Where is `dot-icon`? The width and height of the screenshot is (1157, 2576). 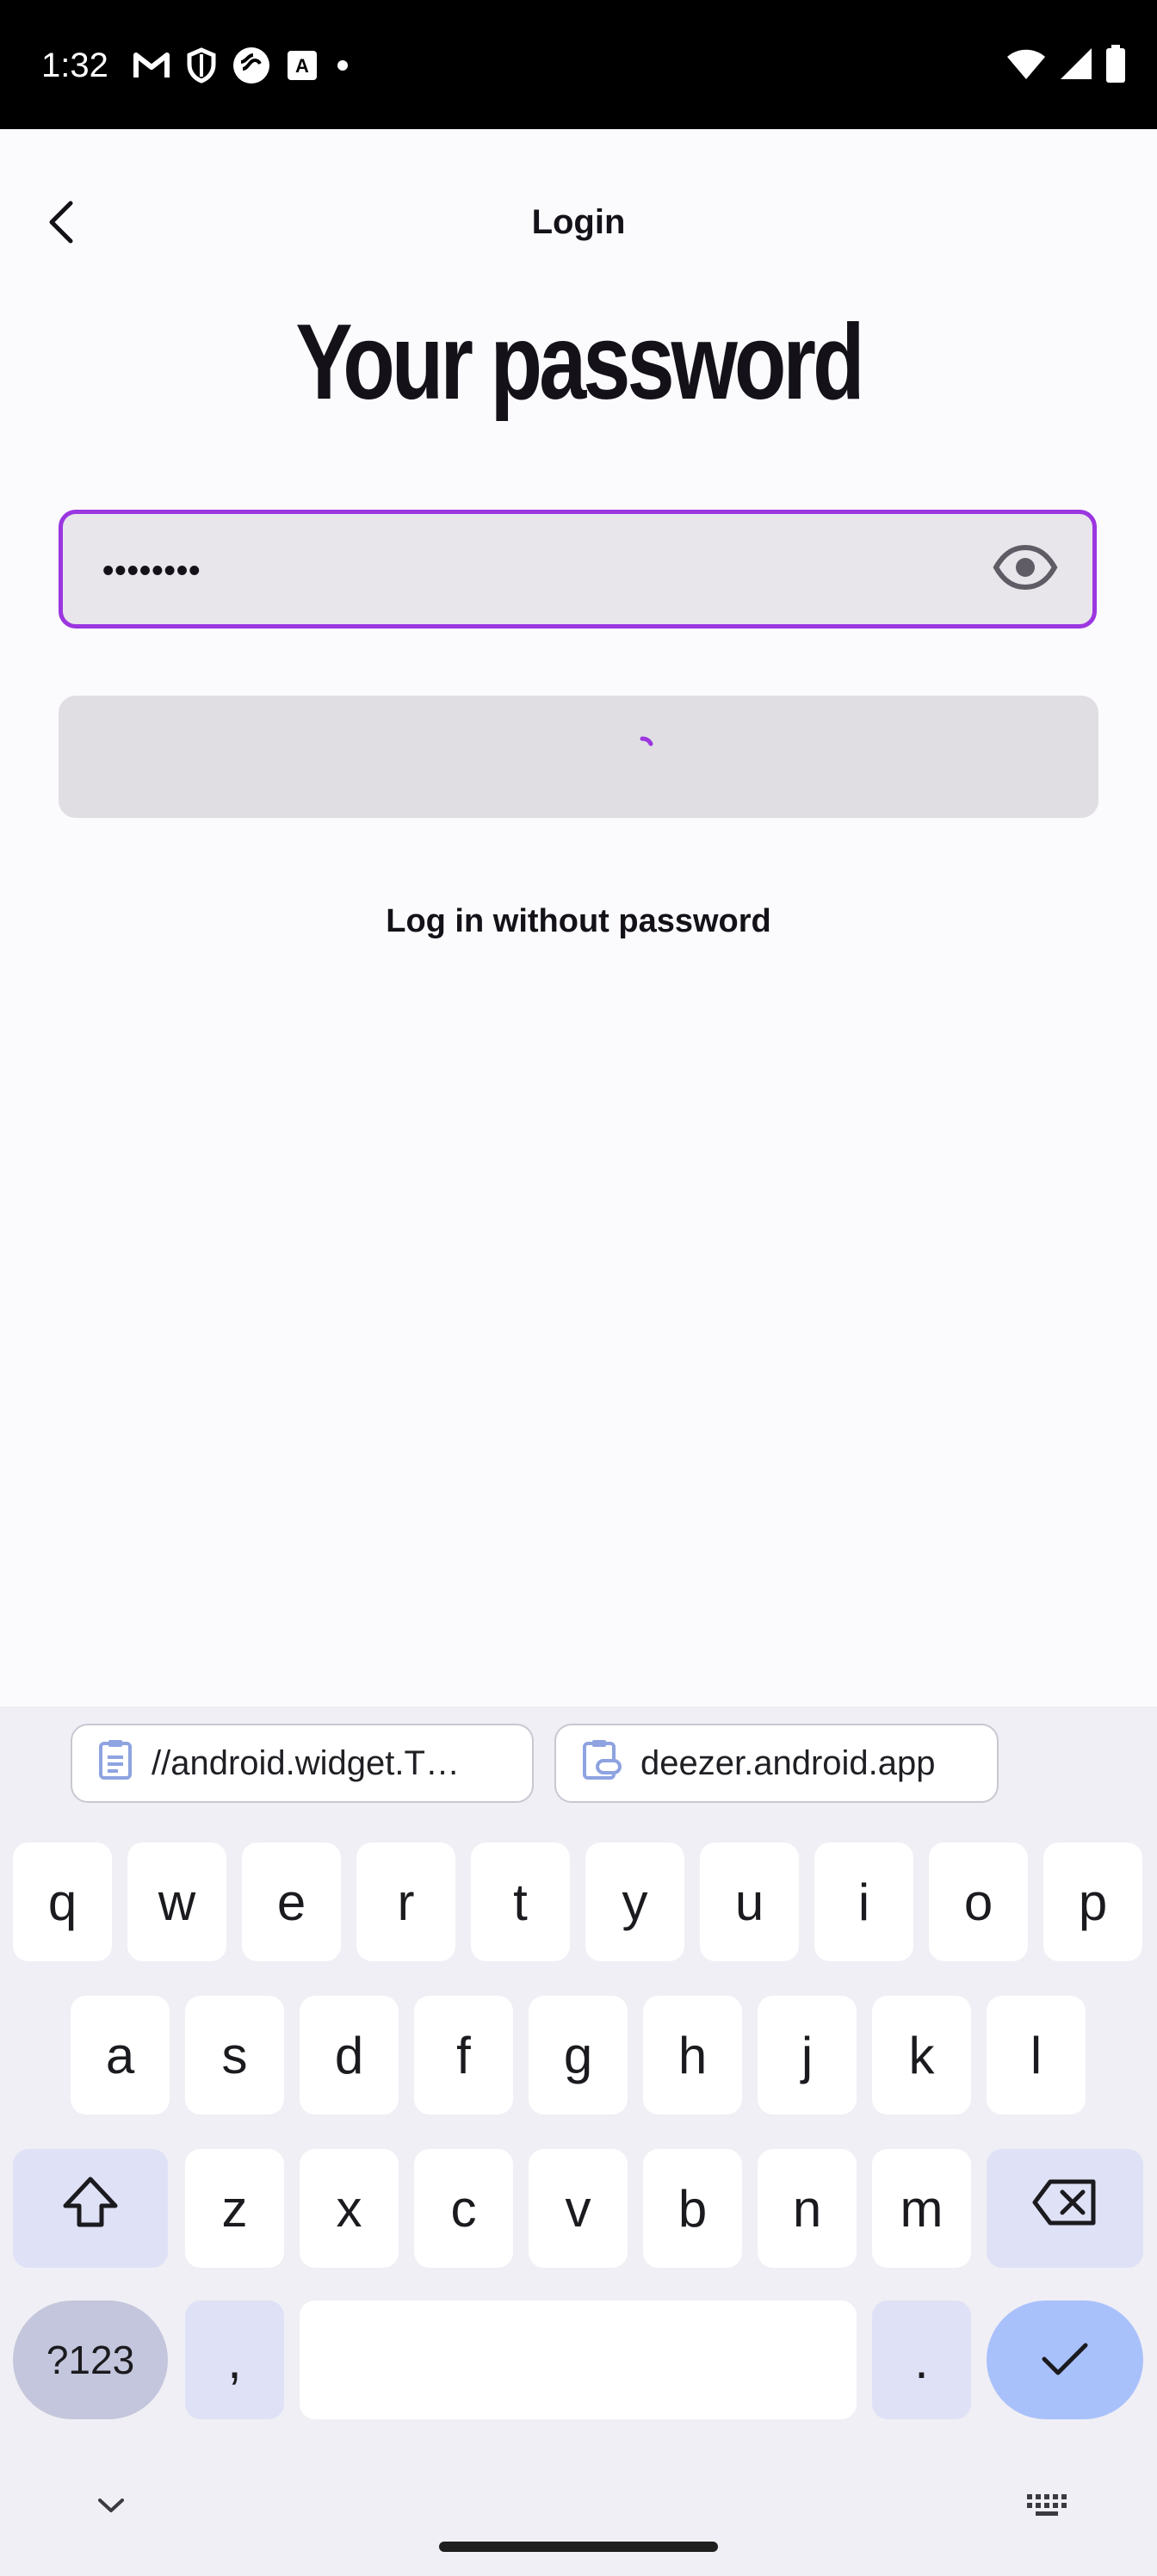 dot-icon is located at coordinates (343, 65).